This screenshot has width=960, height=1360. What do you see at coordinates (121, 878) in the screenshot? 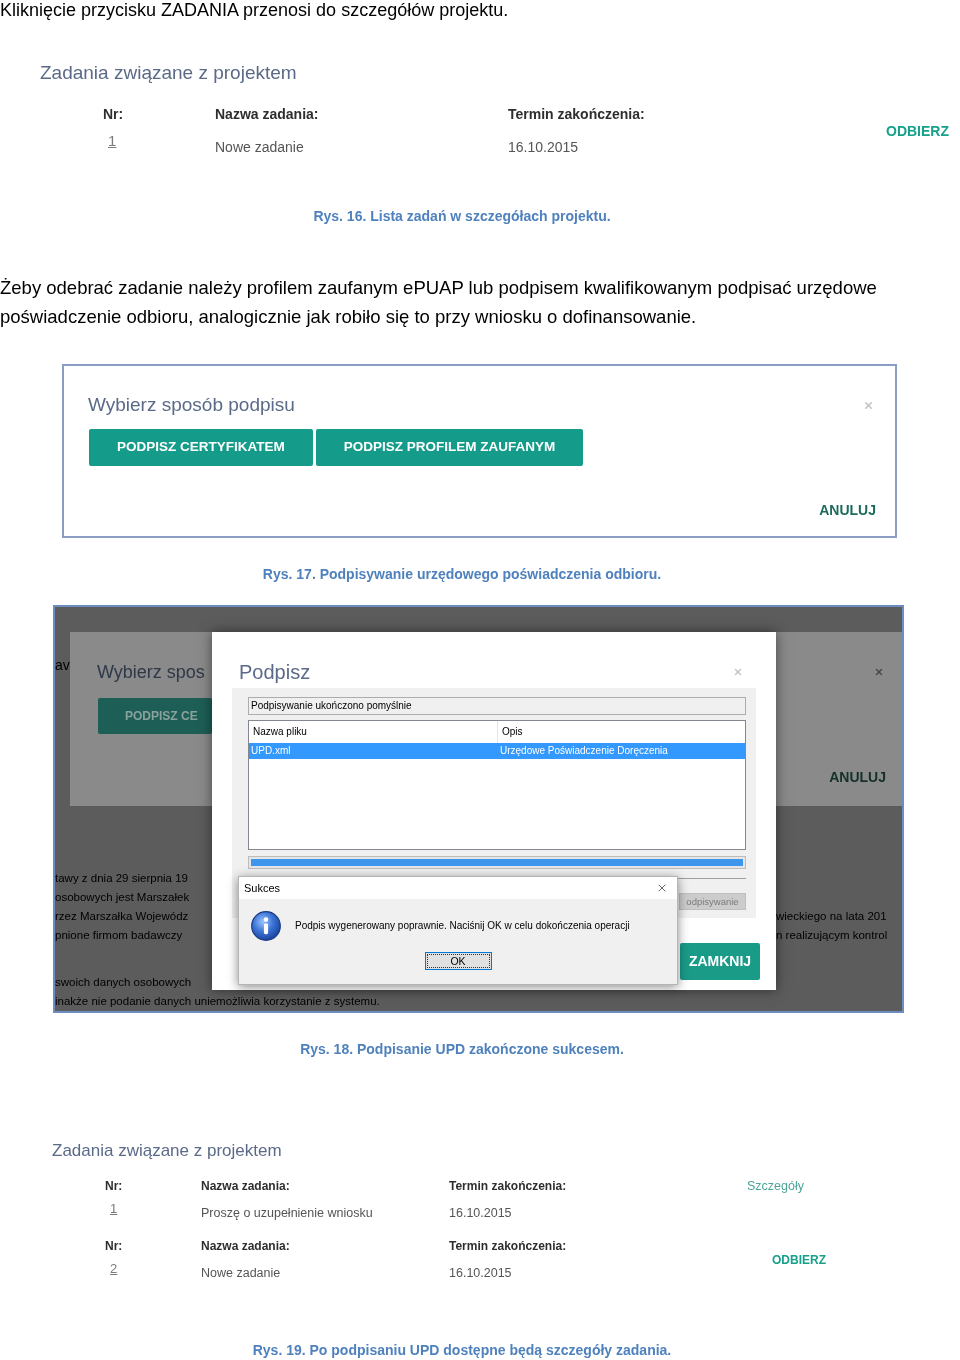
I see `background-text: tawy z dnia 29 sierpnia 19` at bounding box center [121, 878].